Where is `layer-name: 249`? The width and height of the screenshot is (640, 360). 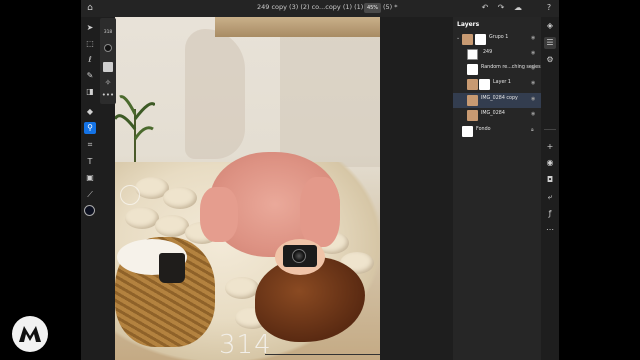 layer-name: 249 is located at coordinates (488, 52).